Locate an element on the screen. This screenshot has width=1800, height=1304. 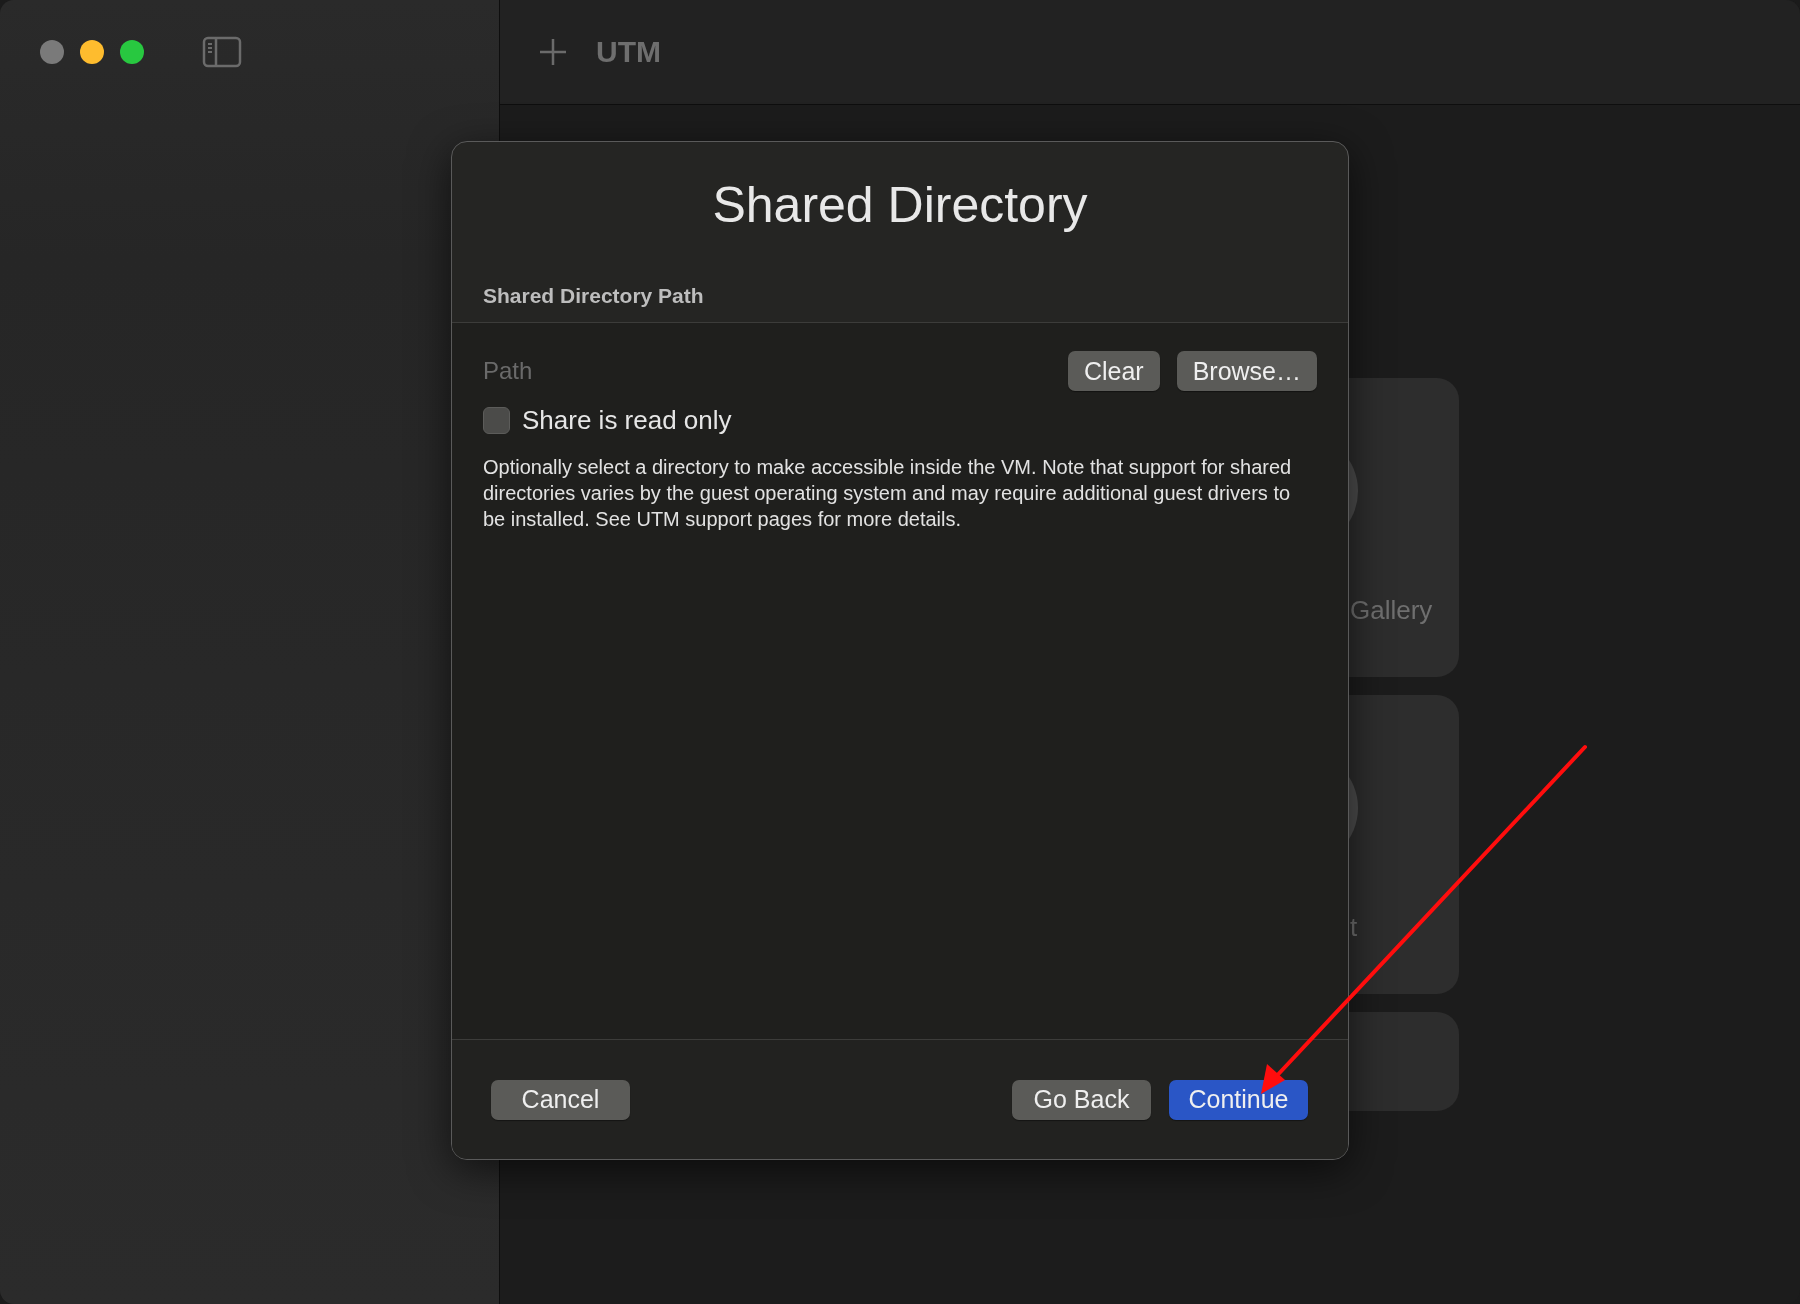
add-icon is located at coordinates (553, 52).